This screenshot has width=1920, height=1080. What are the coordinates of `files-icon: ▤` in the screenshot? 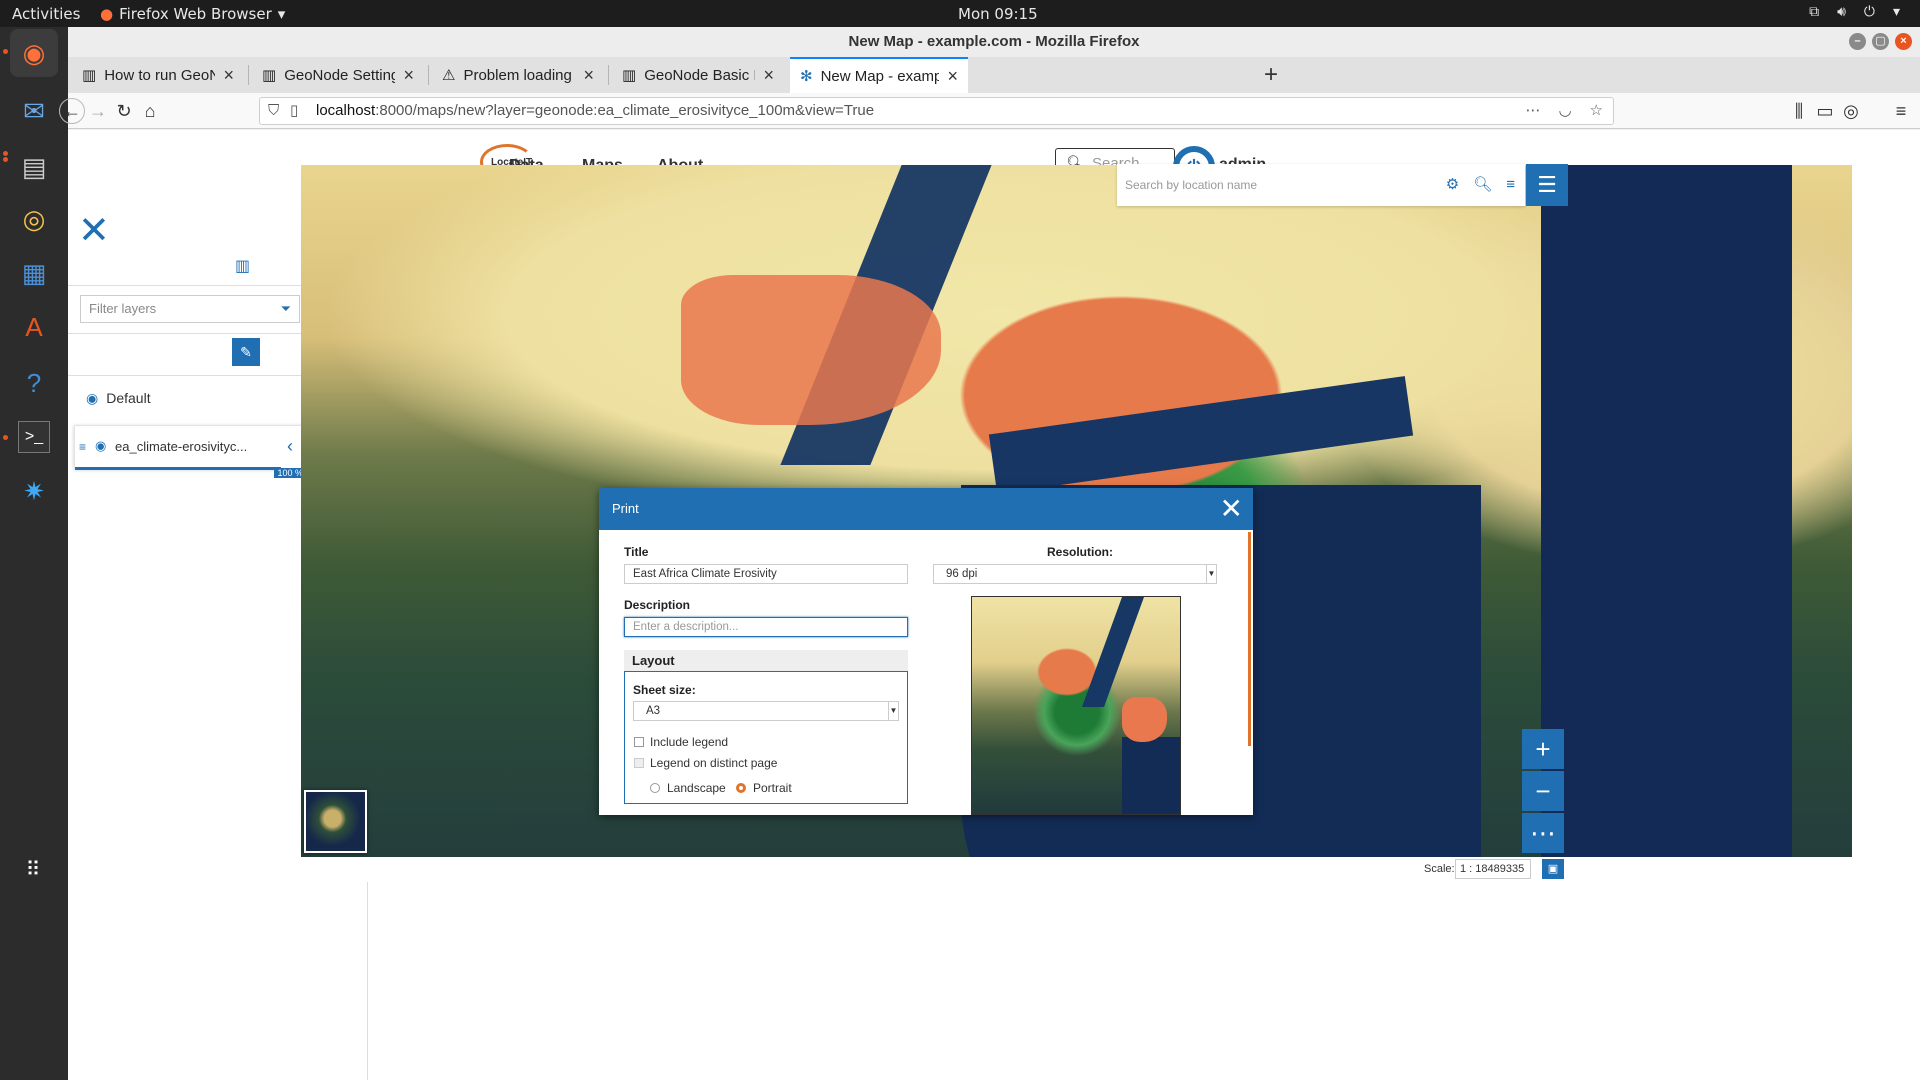 It's located at (34, 167).